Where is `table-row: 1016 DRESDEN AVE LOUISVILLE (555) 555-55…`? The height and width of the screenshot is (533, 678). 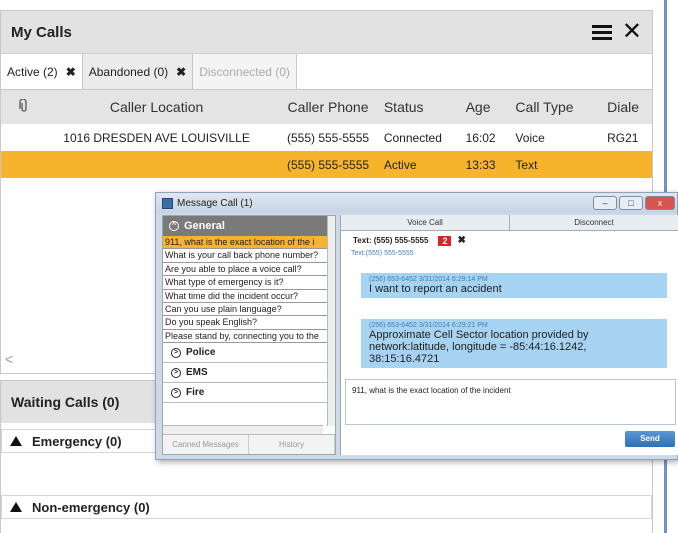 table-row: 1016 DRESDEN AVE LOUISVILLE (555) 555-55… is located at coordinates (326, 137).